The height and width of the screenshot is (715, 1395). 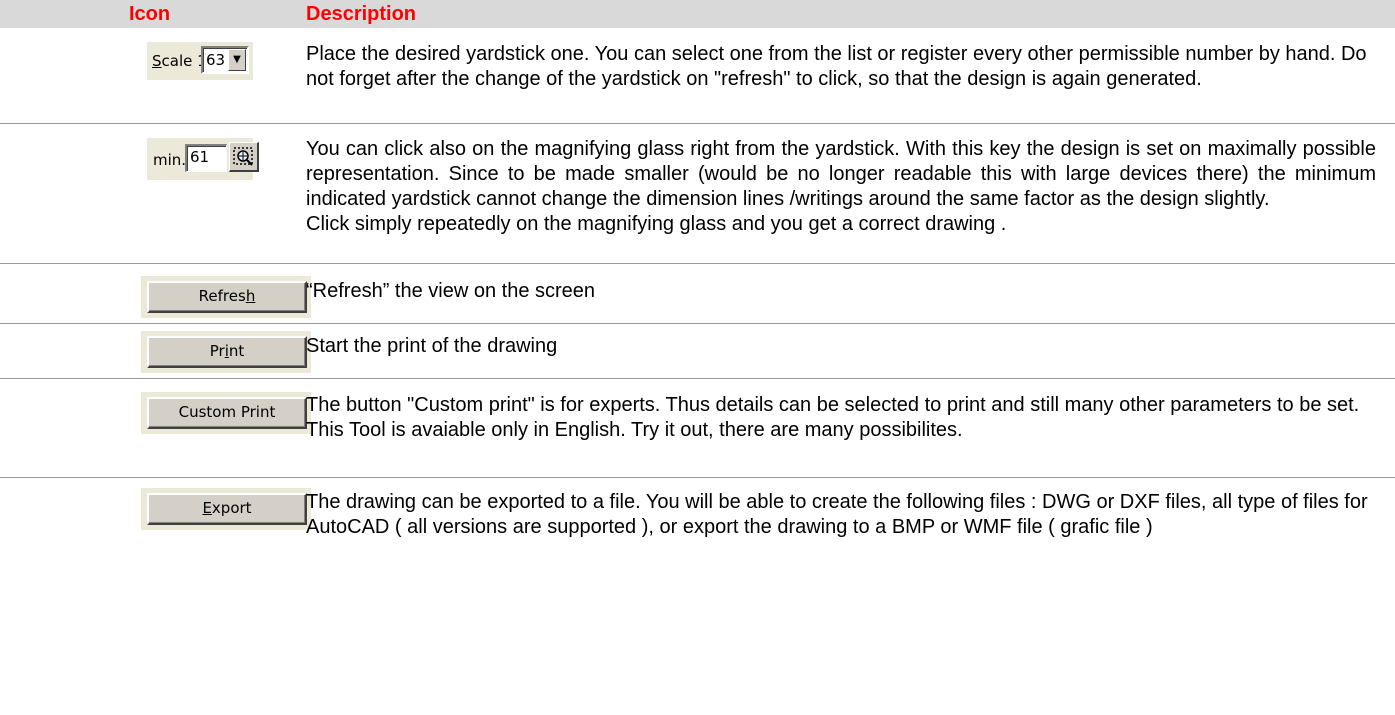 What do you see at coordinates (227, 352) in the screenshot?
I see `print-button: Print` at bounding box center [227, 352].